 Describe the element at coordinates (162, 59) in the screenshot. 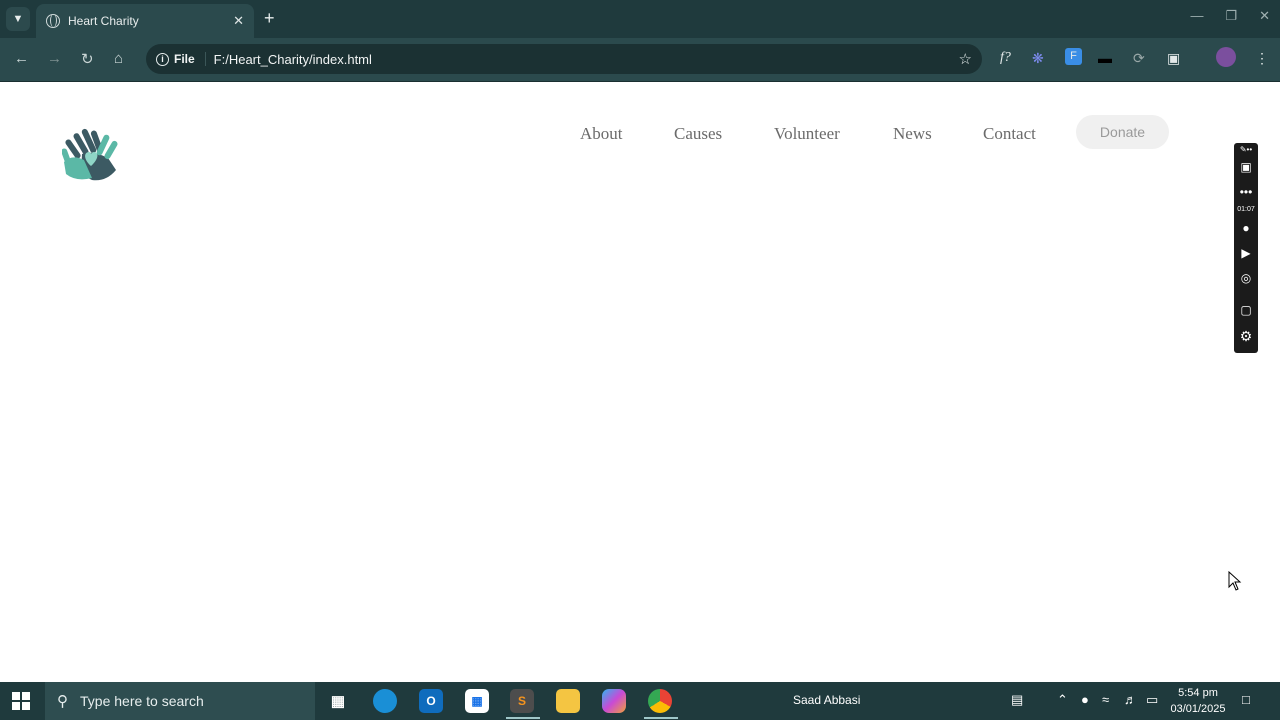

I see `info-icon: i` at that location.